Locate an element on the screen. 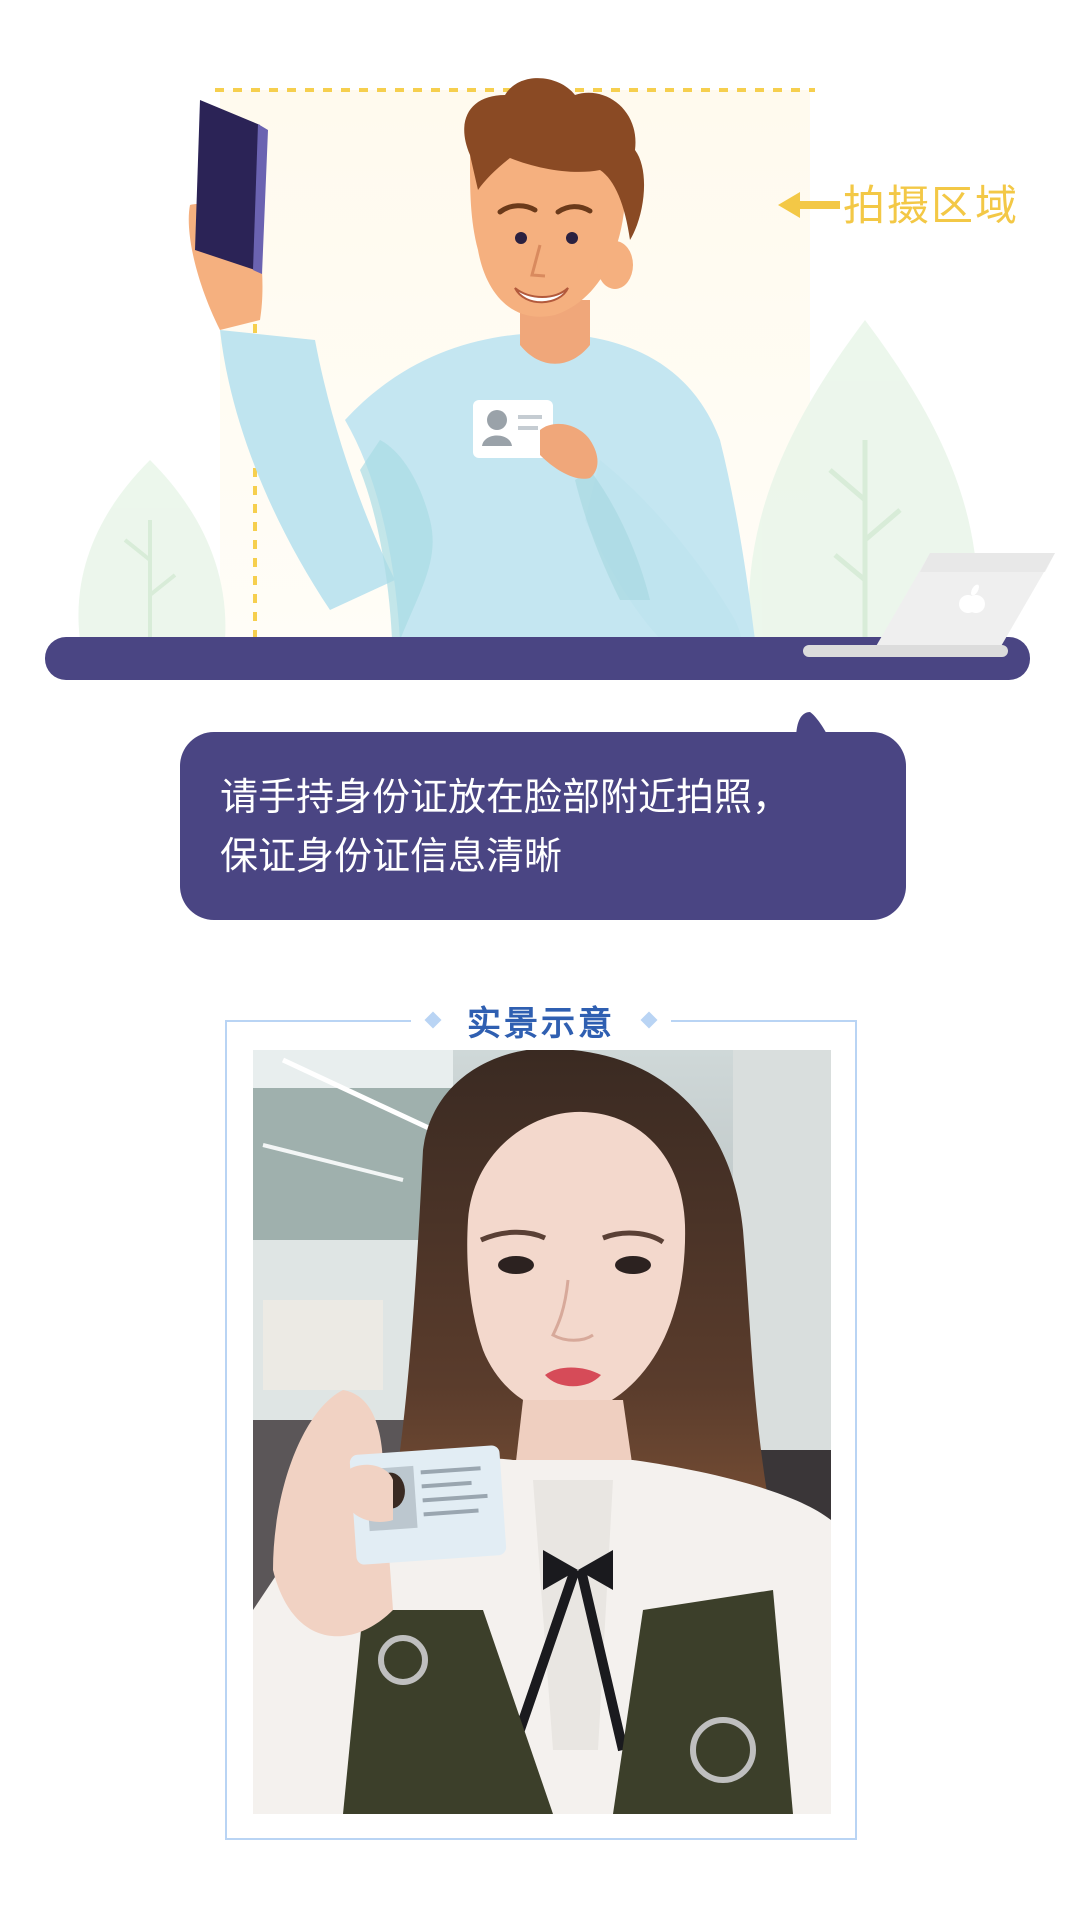  left-tree-decoration is located at coordinates (152, 550).